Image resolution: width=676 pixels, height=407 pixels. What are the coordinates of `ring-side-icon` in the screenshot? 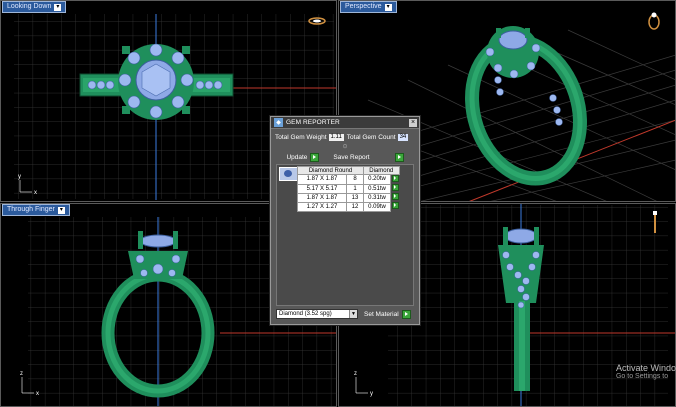 It's located at (655, 222).